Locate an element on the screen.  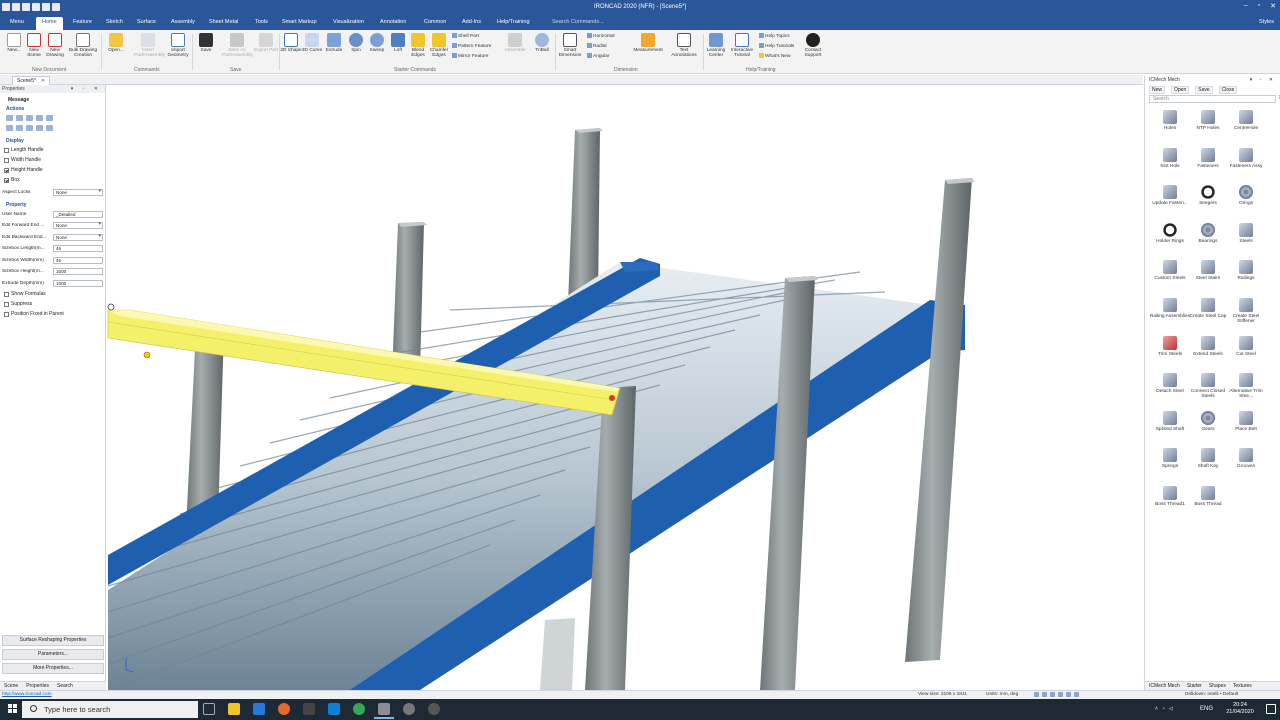
tab-sketch: Sketch is located at coordinates (114, 22).